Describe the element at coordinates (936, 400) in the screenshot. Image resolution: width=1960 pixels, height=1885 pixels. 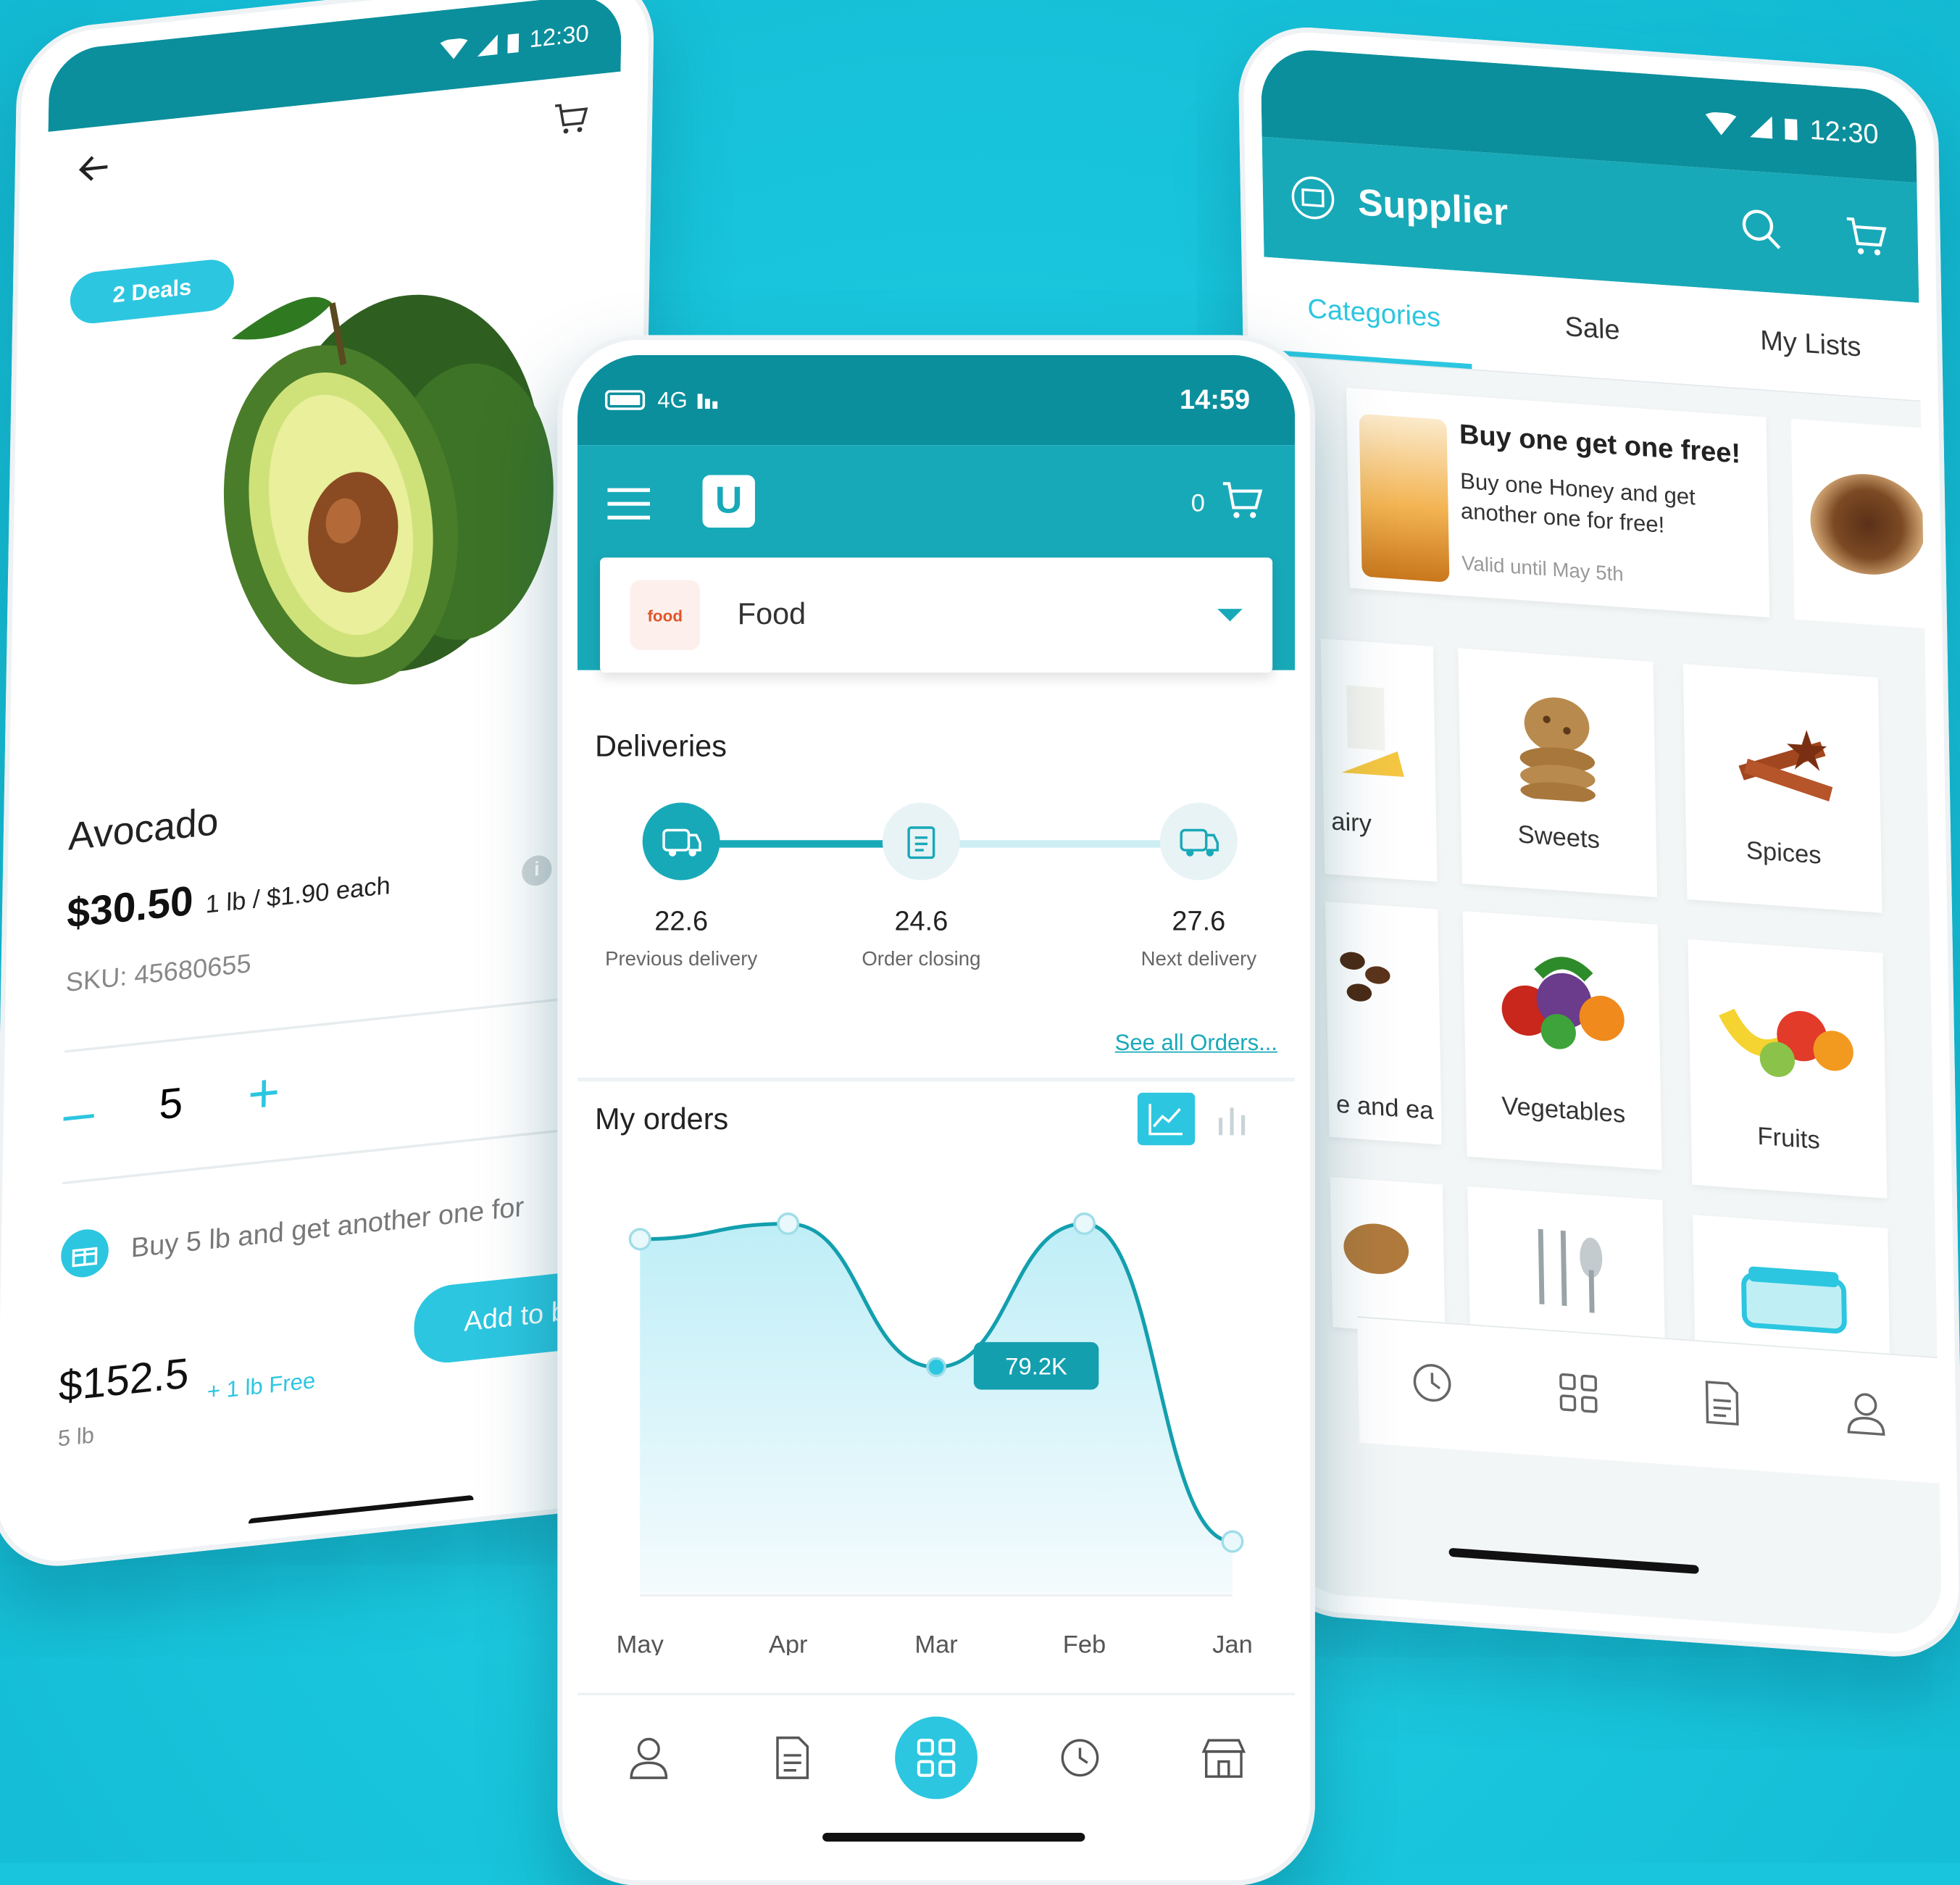
I see `status-bar: 4G 14:59` at that location.